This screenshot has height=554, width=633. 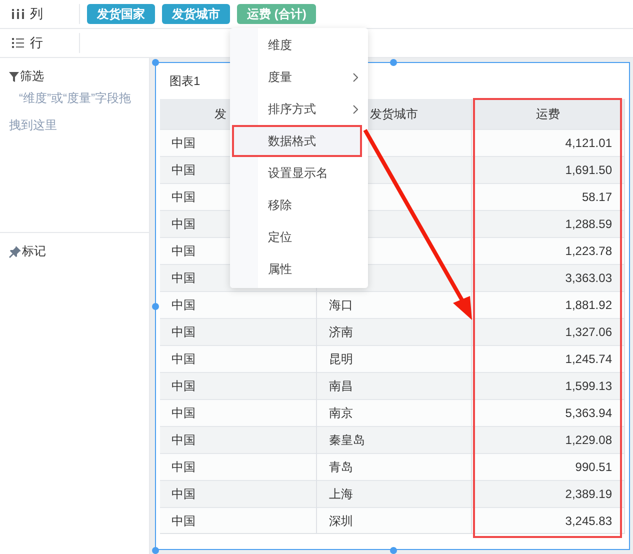 What do you see at coordinates (299, 205) in the screenshot?
I see `menu-item: 移除` at bounding box center [299, 205].